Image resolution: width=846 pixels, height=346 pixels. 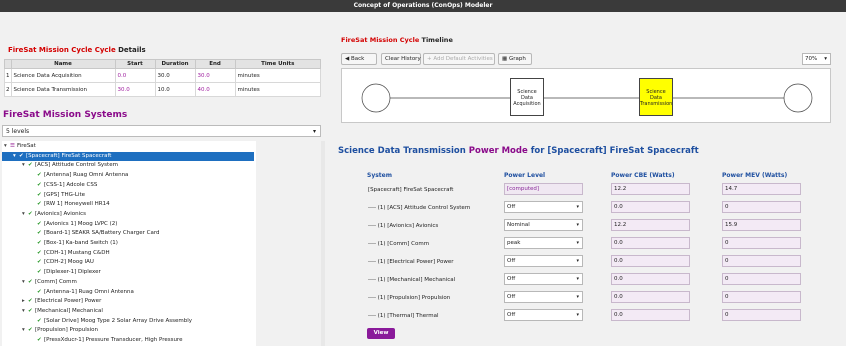 I want to click on activity-science-data-transmission: Science Data Transmission, so click(x=656, y=97).